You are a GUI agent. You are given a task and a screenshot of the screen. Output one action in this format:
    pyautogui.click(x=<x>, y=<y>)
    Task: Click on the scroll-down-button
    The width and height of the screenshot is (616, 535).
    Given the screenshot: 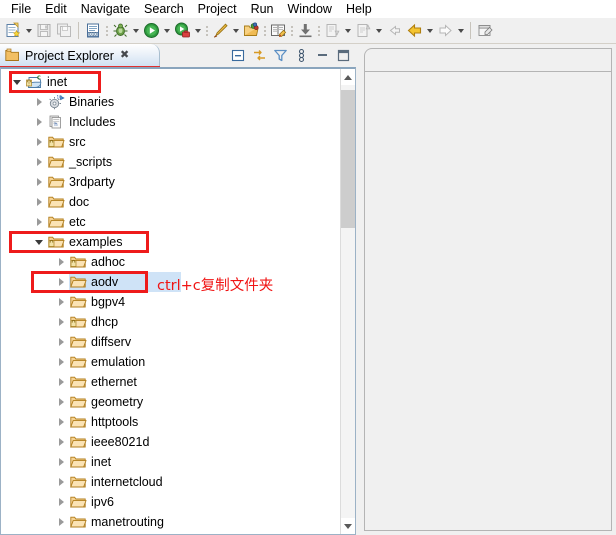 What is the action you would take?
    pyautogui.click(x=348, y=526)
    